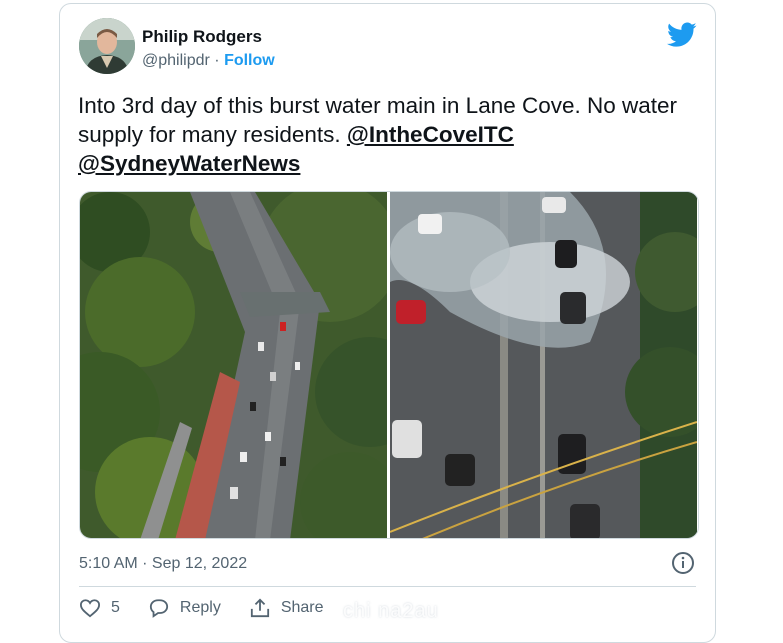 Image resolution: width=783 pixels, height=643 pixels. I want to click on mention-link: @IntheCoveITC, so click(430, 134).